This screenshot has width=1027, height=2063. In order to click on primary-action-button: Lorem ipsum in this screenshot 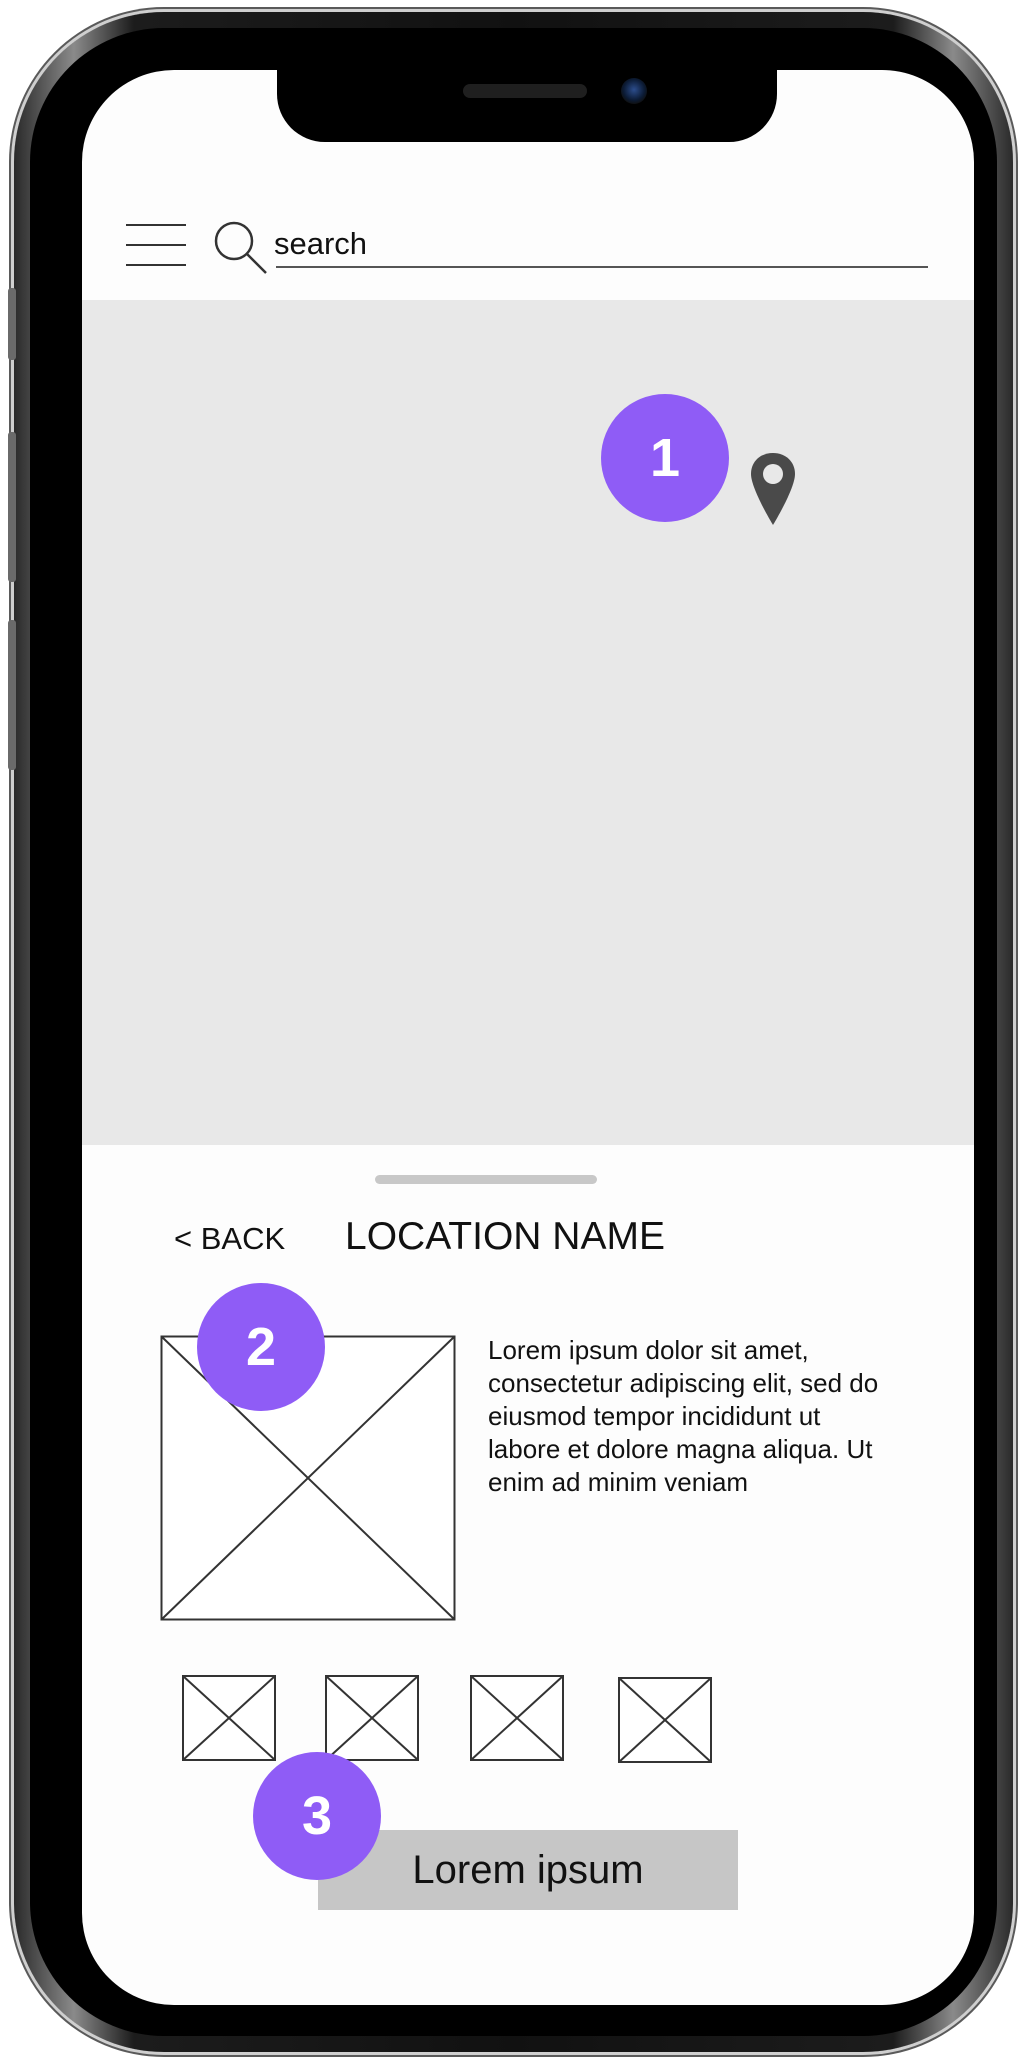, I will do `click(528, 1870)`.